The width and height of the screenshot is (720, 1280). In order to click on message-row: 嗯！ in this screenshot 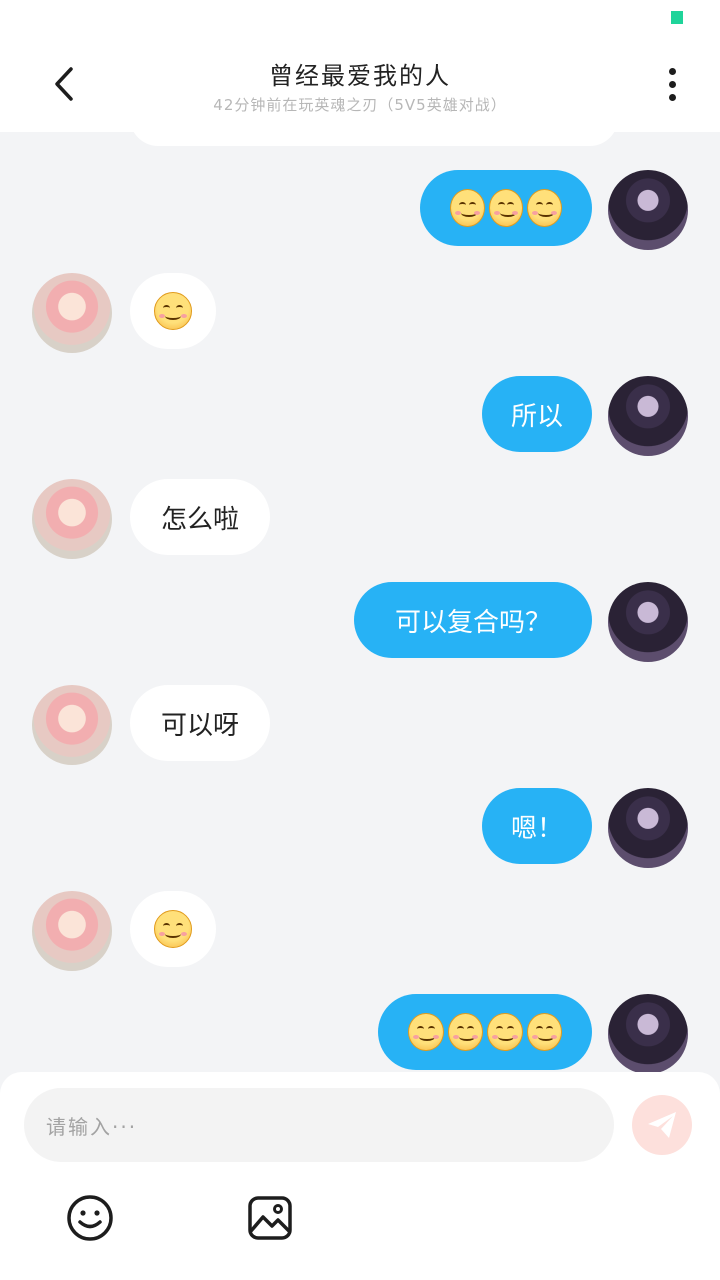, I will do `click(360, 828)`.